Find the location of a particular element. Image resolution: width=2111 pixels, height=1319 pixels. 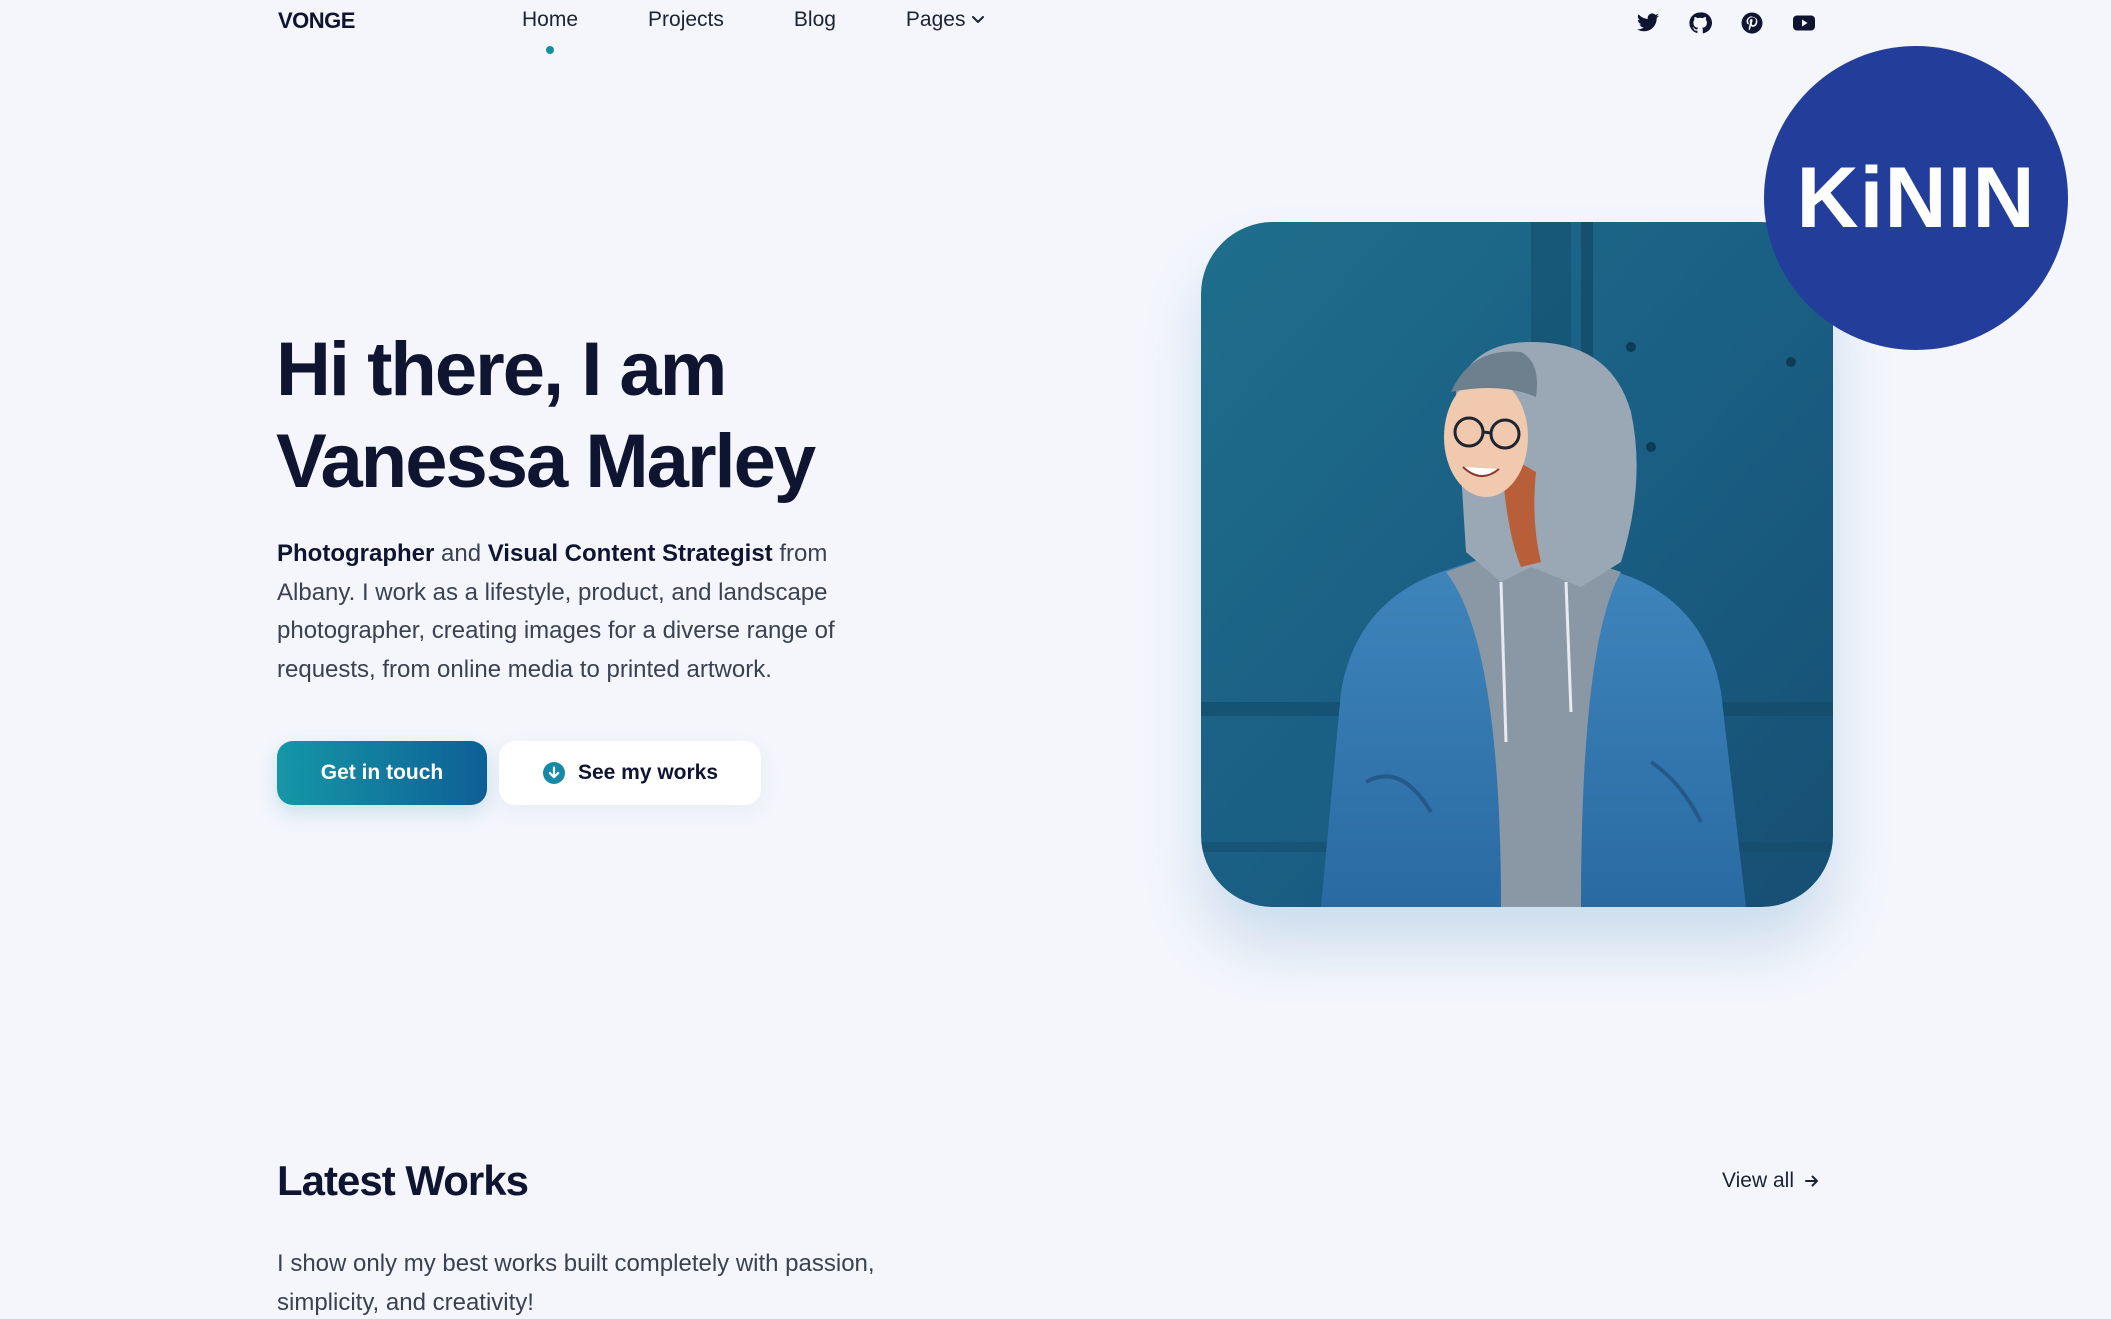

see-my-works-label: See my works is located at coordinates (648, 772).